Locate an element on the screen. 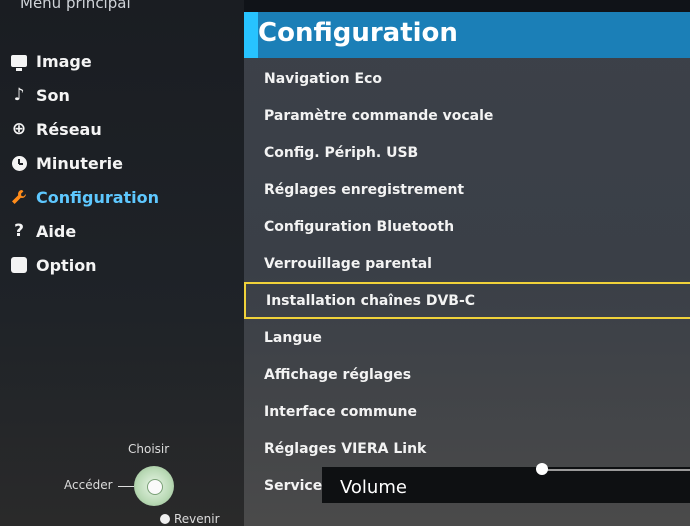 This screenshot has height=526, width=690. volume-label: Volume is located at coordinates (373, 487).